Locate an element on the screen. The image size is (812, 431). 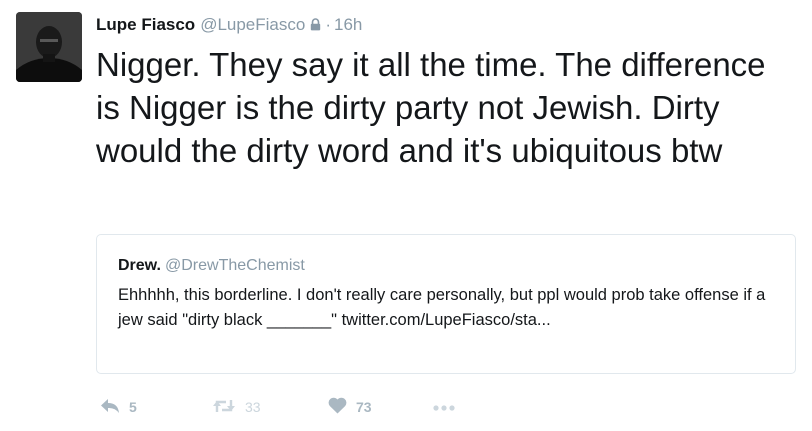
quoted-author-handle: @DrewTheChemist is located at coordinates (234, 265).